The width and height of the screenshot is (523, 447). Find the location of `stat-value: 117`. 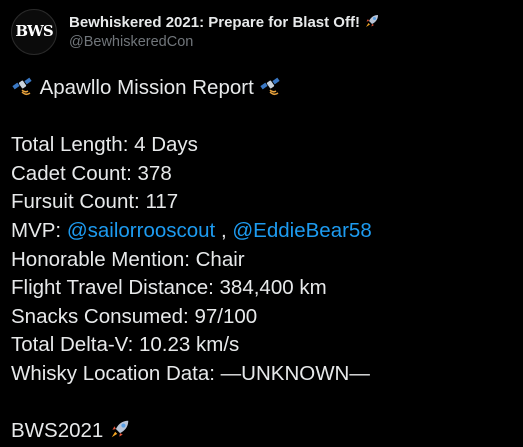

stat-value: 117 is located at coordinates (162, 202).